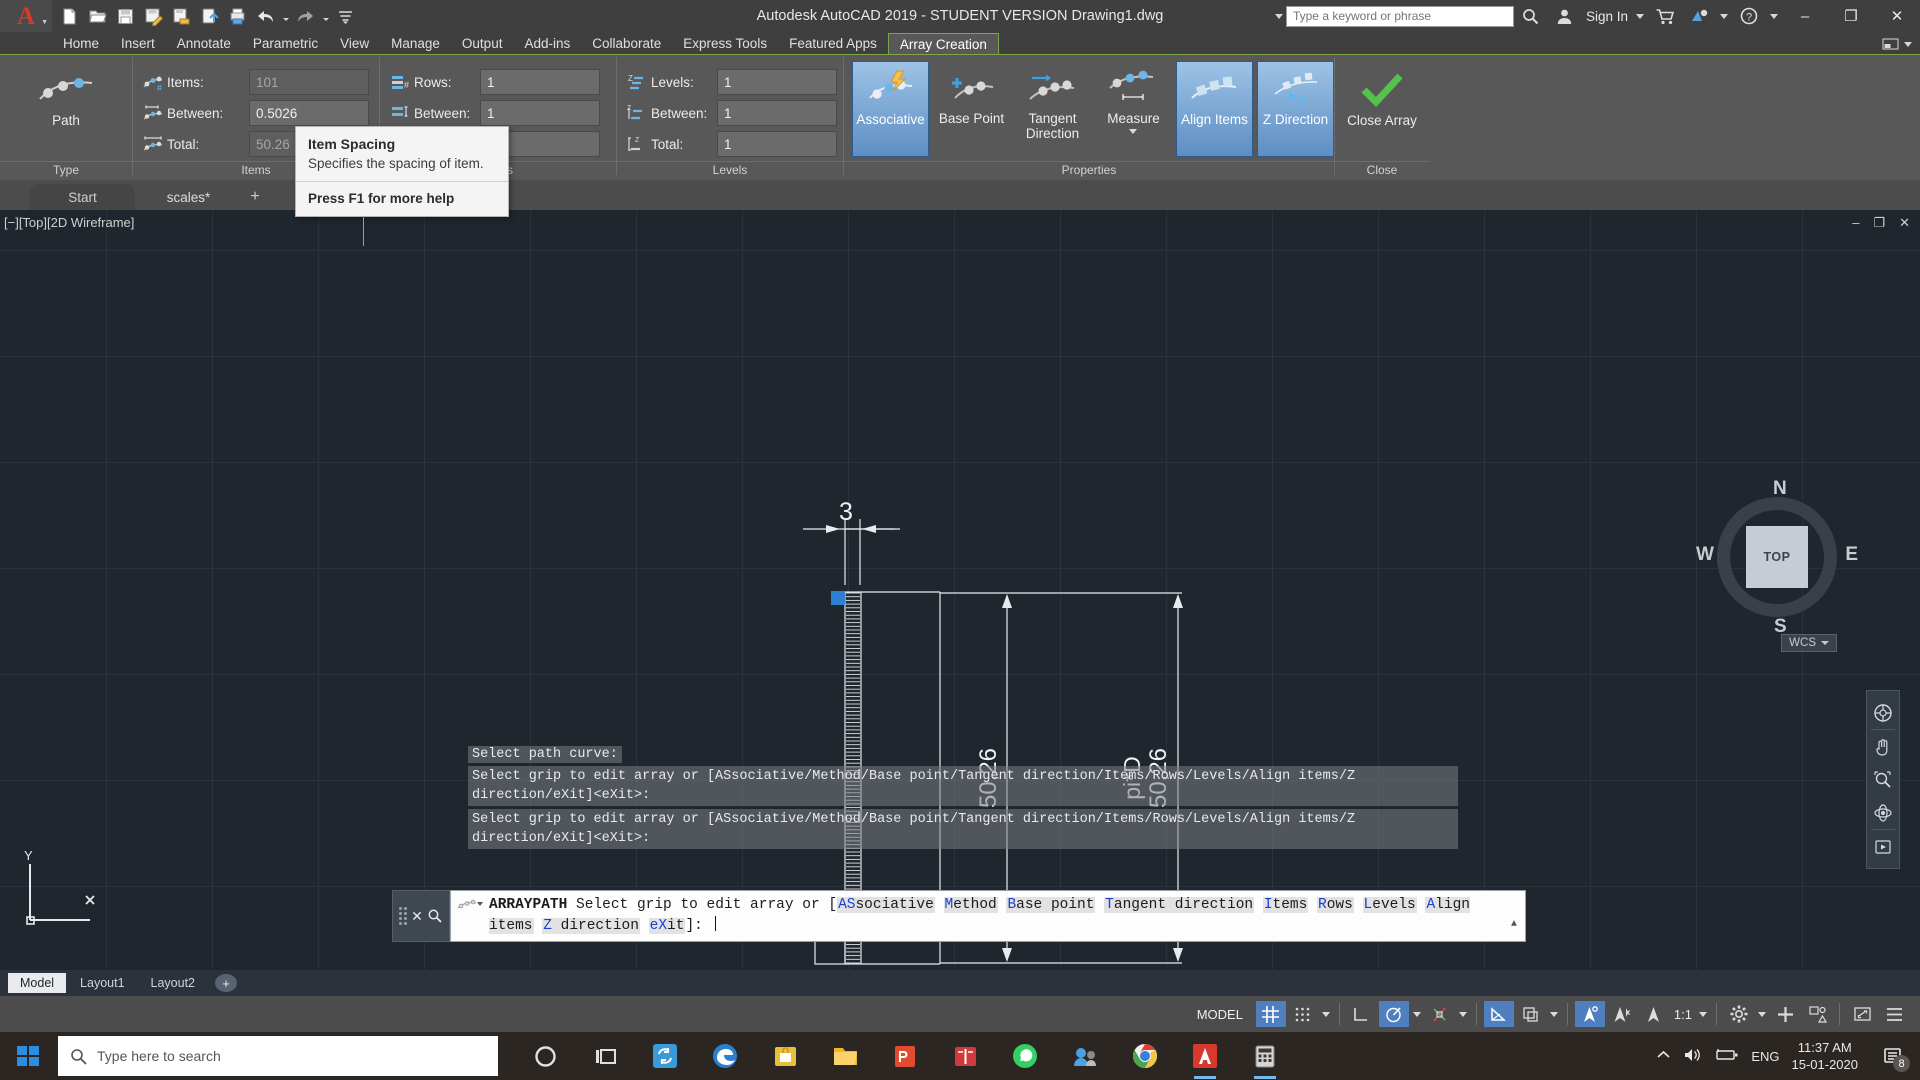 Image resolution: width=1920 pixels, height=1080 pixels. What do you see at coordinates (309, 113) in the screenshot?
I see `item-spacing-input` at bounding box center [309, 113].